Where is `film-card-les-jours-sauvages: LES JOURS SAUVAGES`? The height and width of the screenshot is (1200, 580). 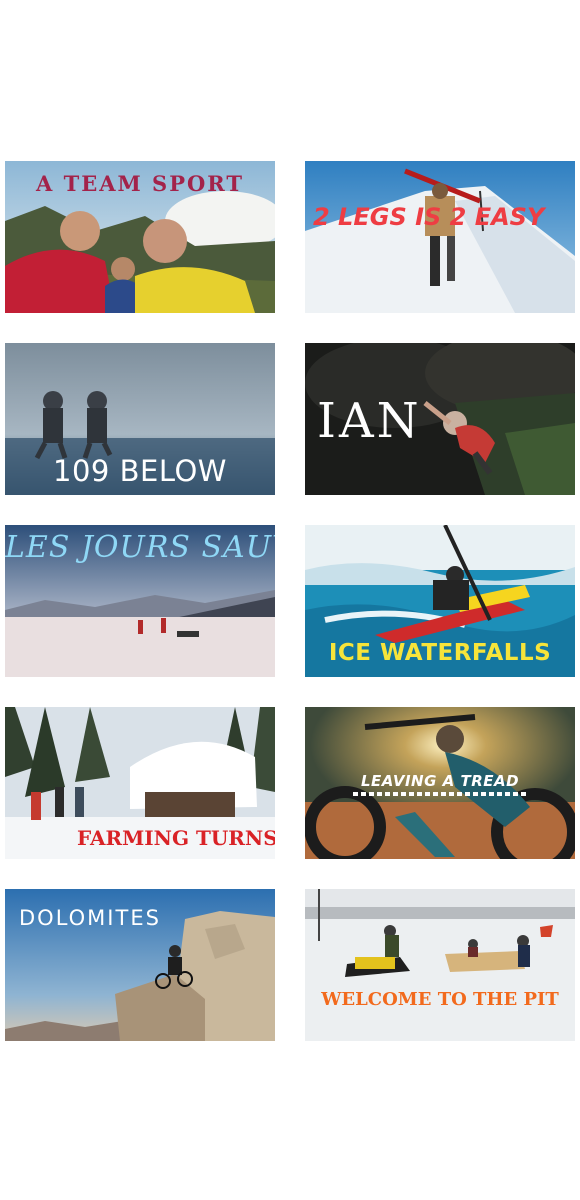
film-card-les-jours-sauvages: LES JOURS SAUVAGES is located at coordinates (140, 601).